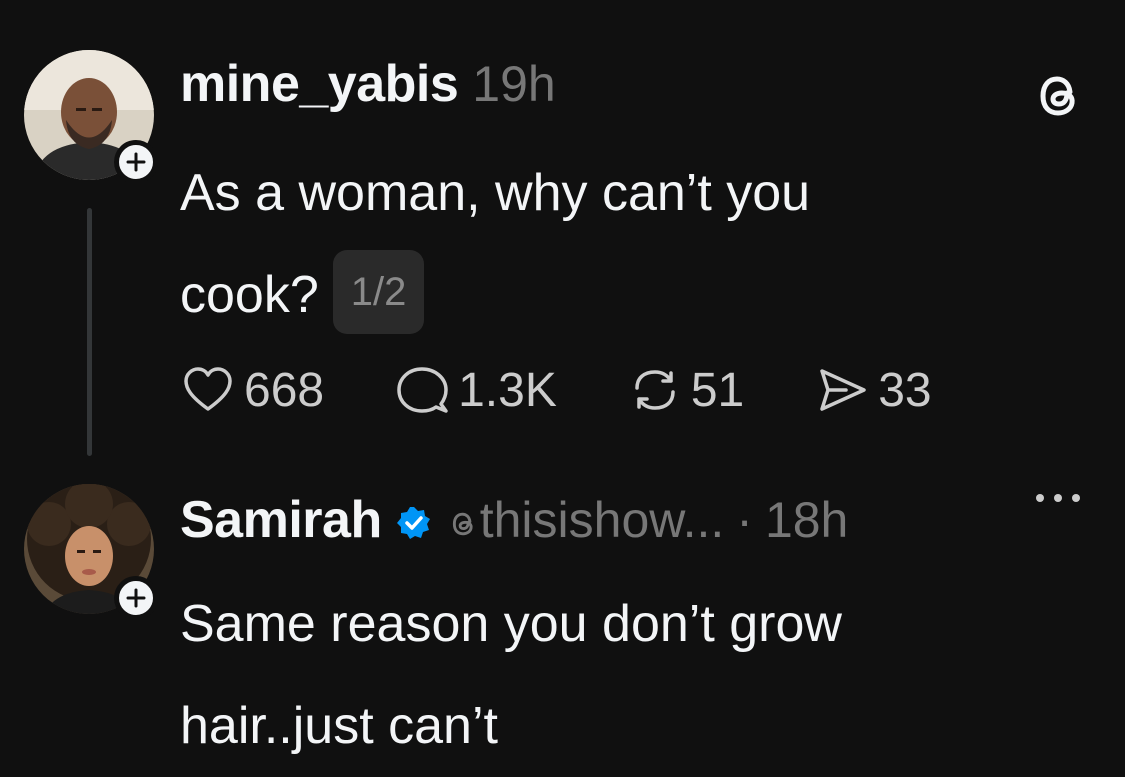  Describe the element at coordinates (1058, 498) in the screenshot. I see `more-options-icon` at that location.